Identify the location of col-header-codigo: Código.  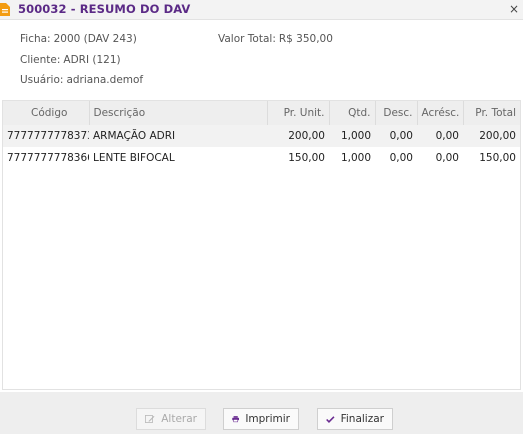
(46, 113).